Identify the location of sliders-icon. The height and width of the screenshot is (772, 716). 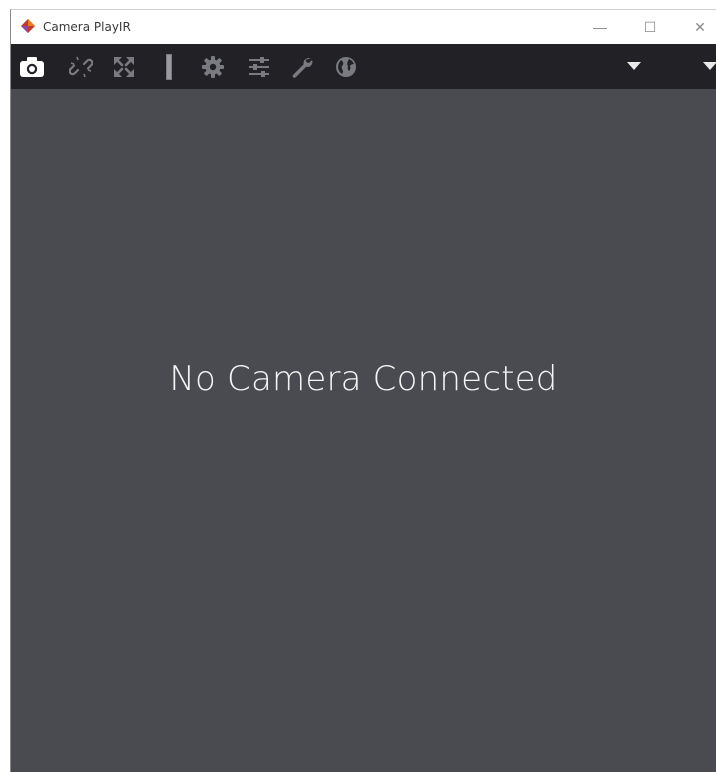
(259, 67).